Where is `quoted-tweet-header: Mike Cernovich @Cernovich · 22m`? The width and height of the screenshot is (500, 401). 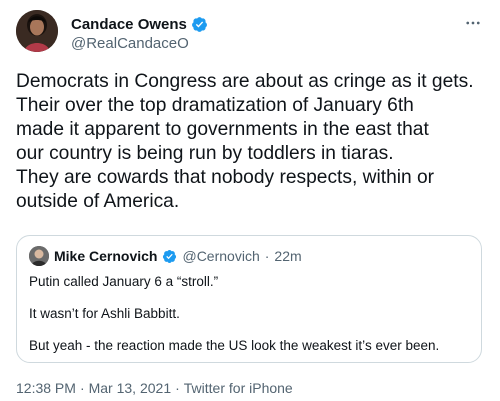 quoted-tweet-header: Mike Cernovich @Cernovich · 22m is located at coordinates (165, 256).